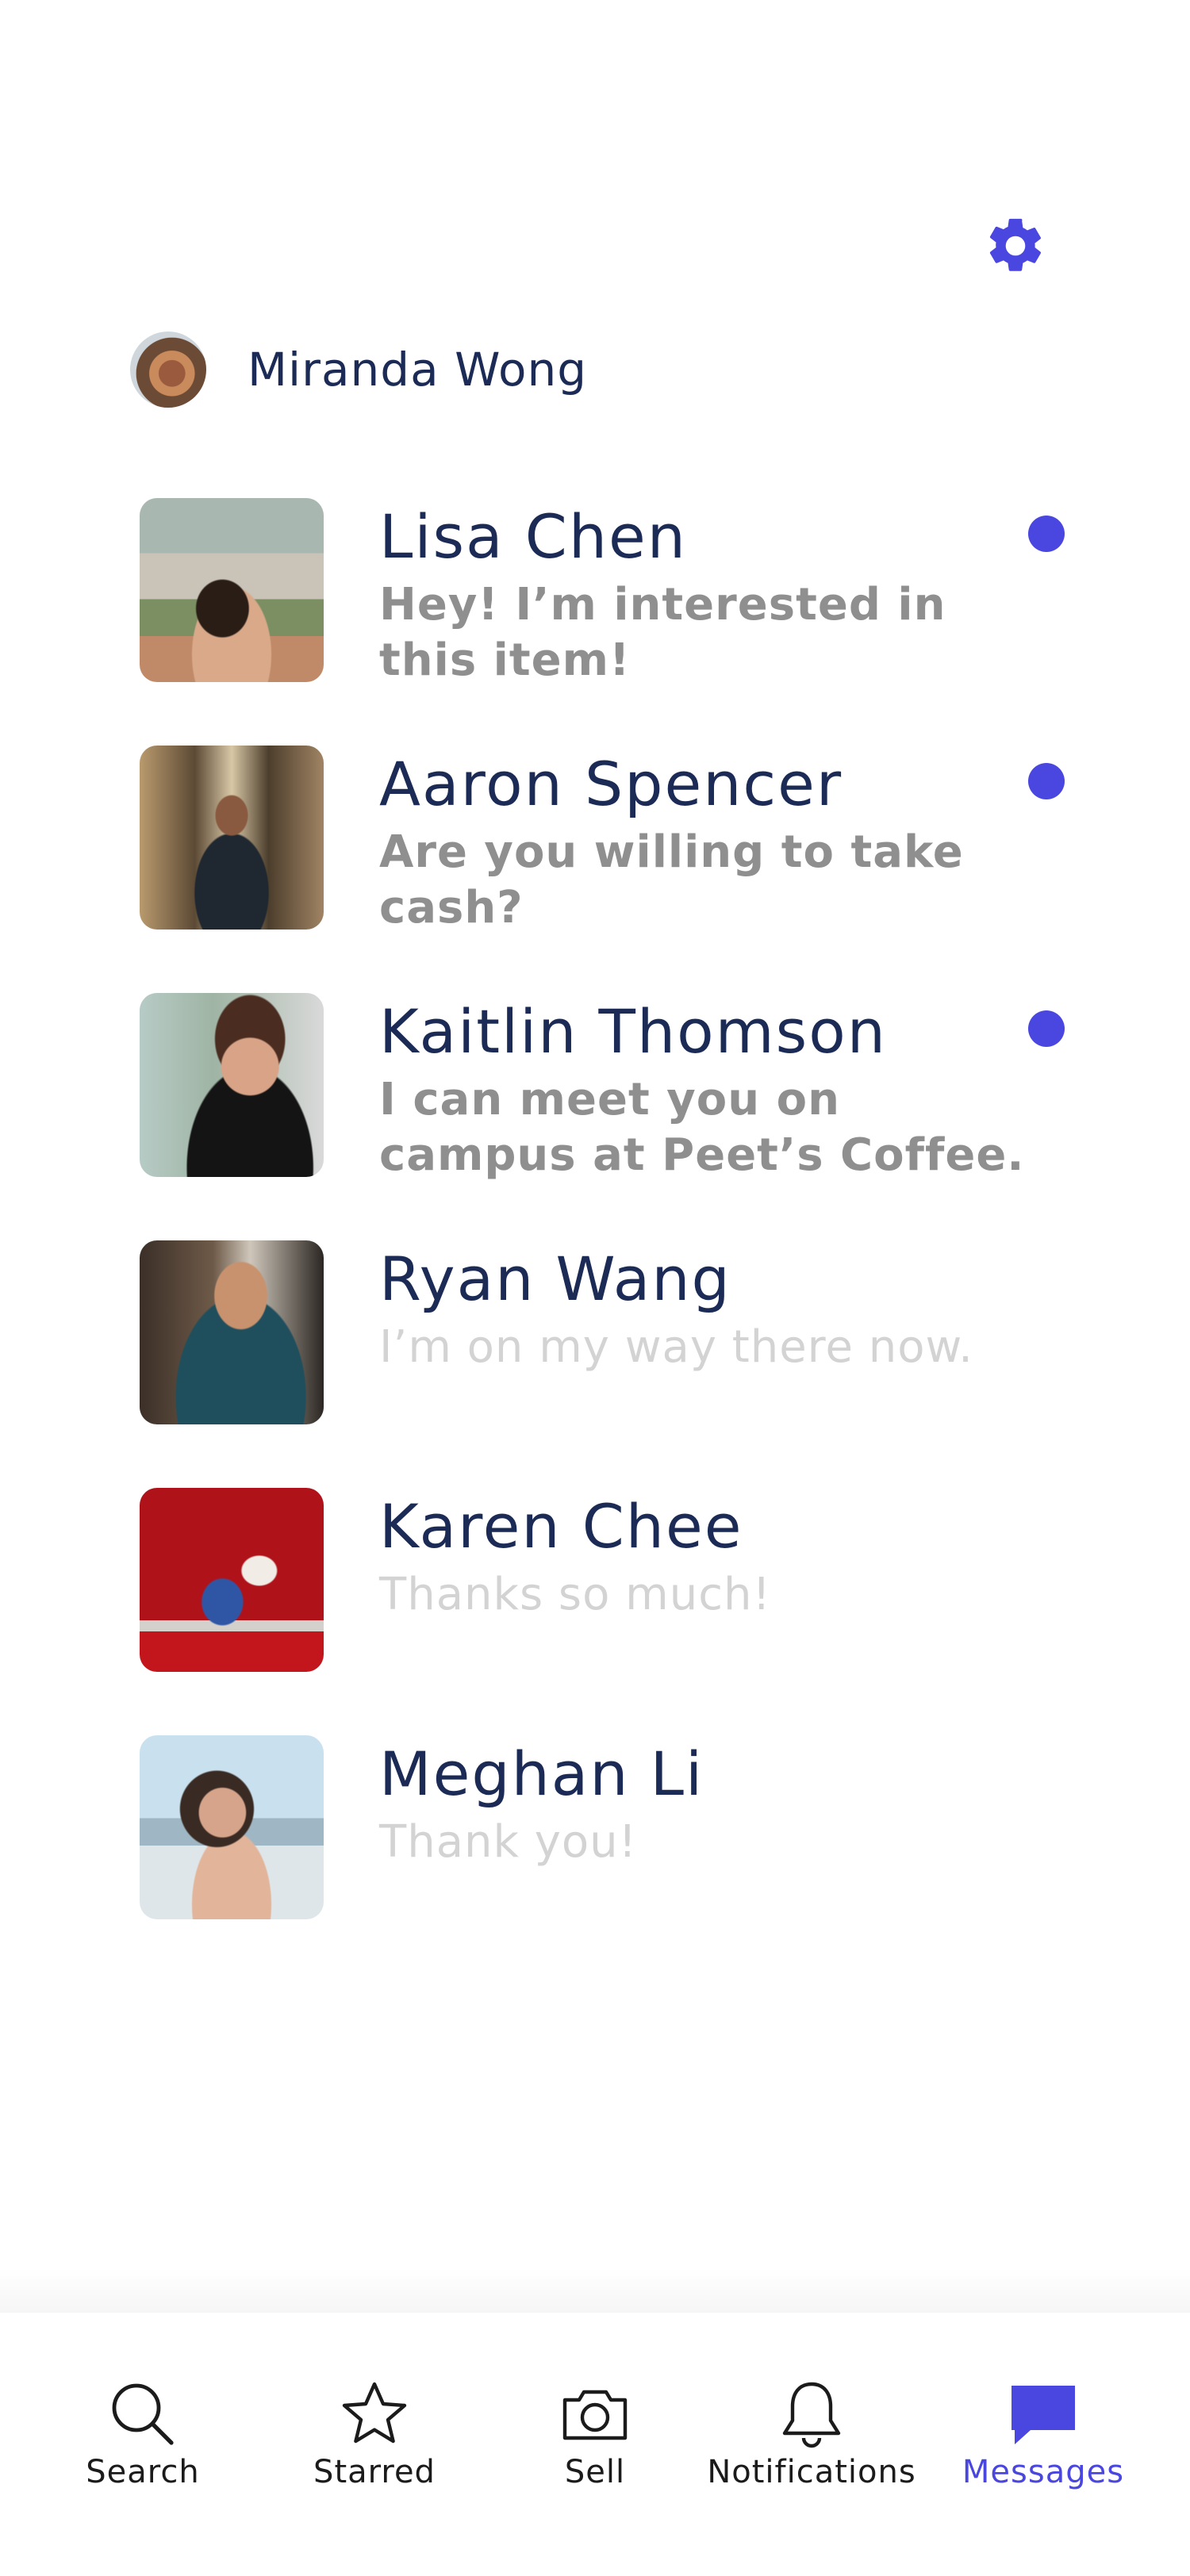 The height and width of the screenshot is (2576, 1190). What do you see at coordinates (168, 370) in the screenshot?
I see `user-avatar` at bounding box center [168, 370].